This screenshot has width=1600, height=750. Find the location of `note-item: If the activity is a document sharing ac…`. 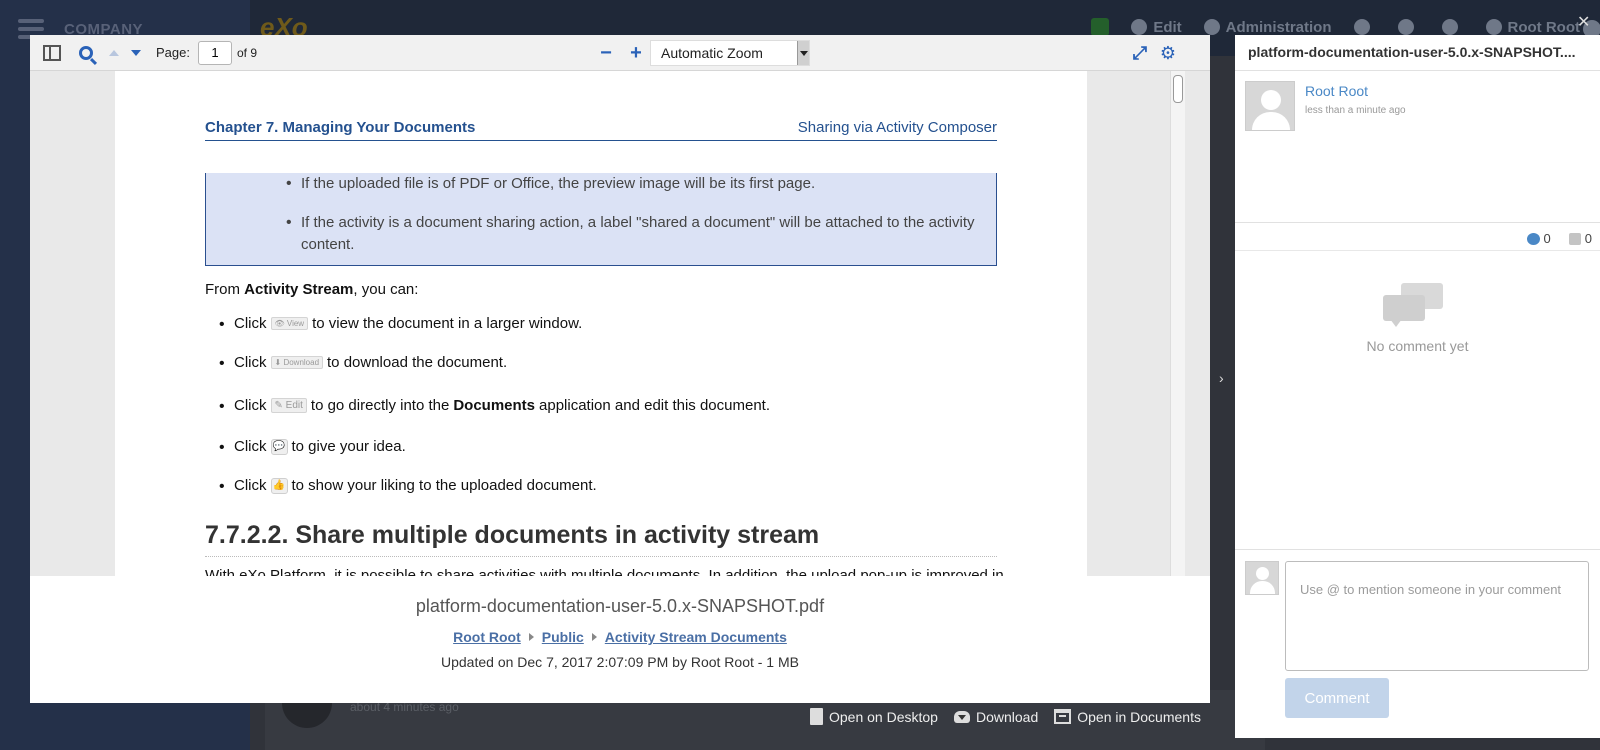

note-item: If the activity is a document sharing ac… is located at coordinates (633, 234).